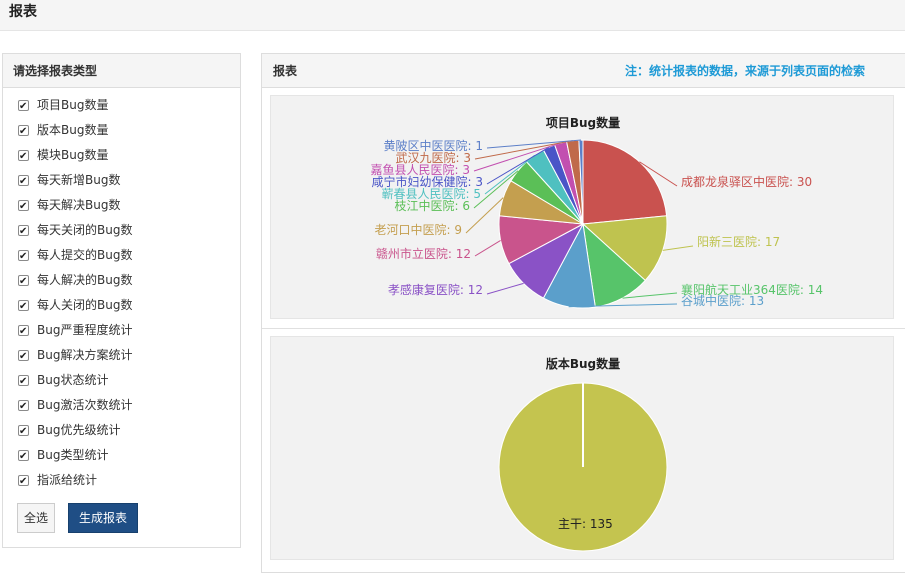  I want to click on pie-label: 主干: 135, so click(585, 524).